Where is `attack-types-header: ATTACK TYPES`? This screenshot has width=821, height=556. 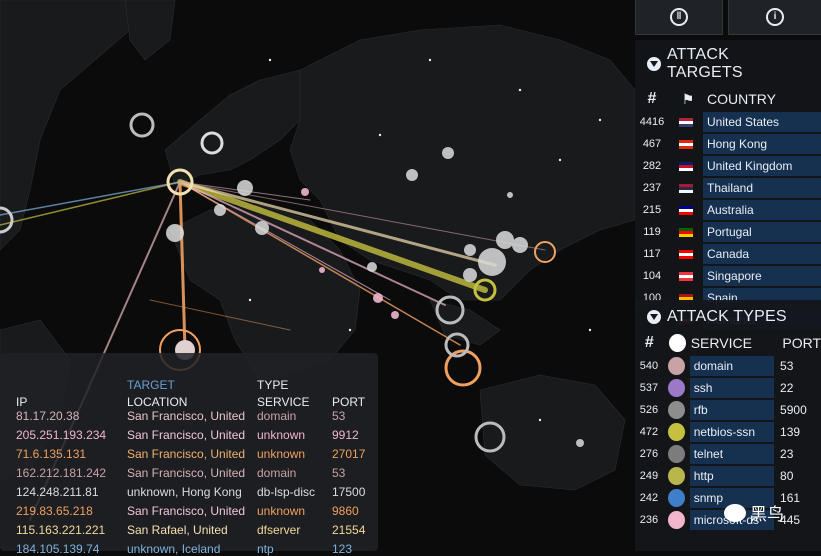 attack-types-header: ATTACK TYPES is located at coordinates (728, 316).